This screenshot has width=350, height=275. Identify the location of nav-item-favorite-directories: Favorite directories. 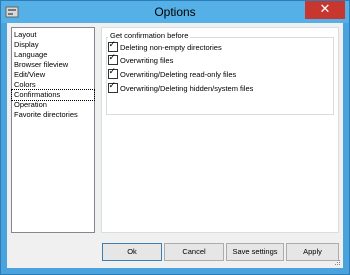
(53, 115).